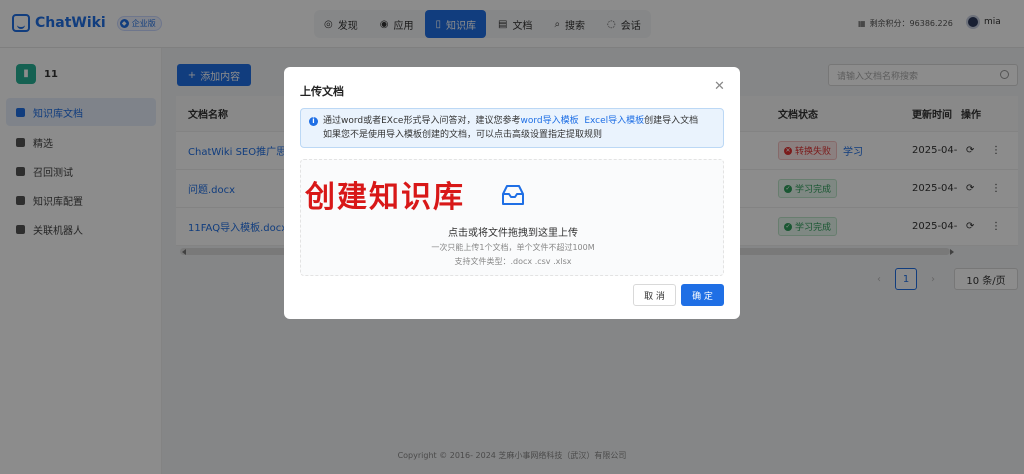 The width and height of the screenshot is (1024, 474). What do you see at coordinates (513, 233) in the screenshot?
I see `dropzone-instruction: 点击或将文件拖拽到这里上传` at bounding box center [513, 233].